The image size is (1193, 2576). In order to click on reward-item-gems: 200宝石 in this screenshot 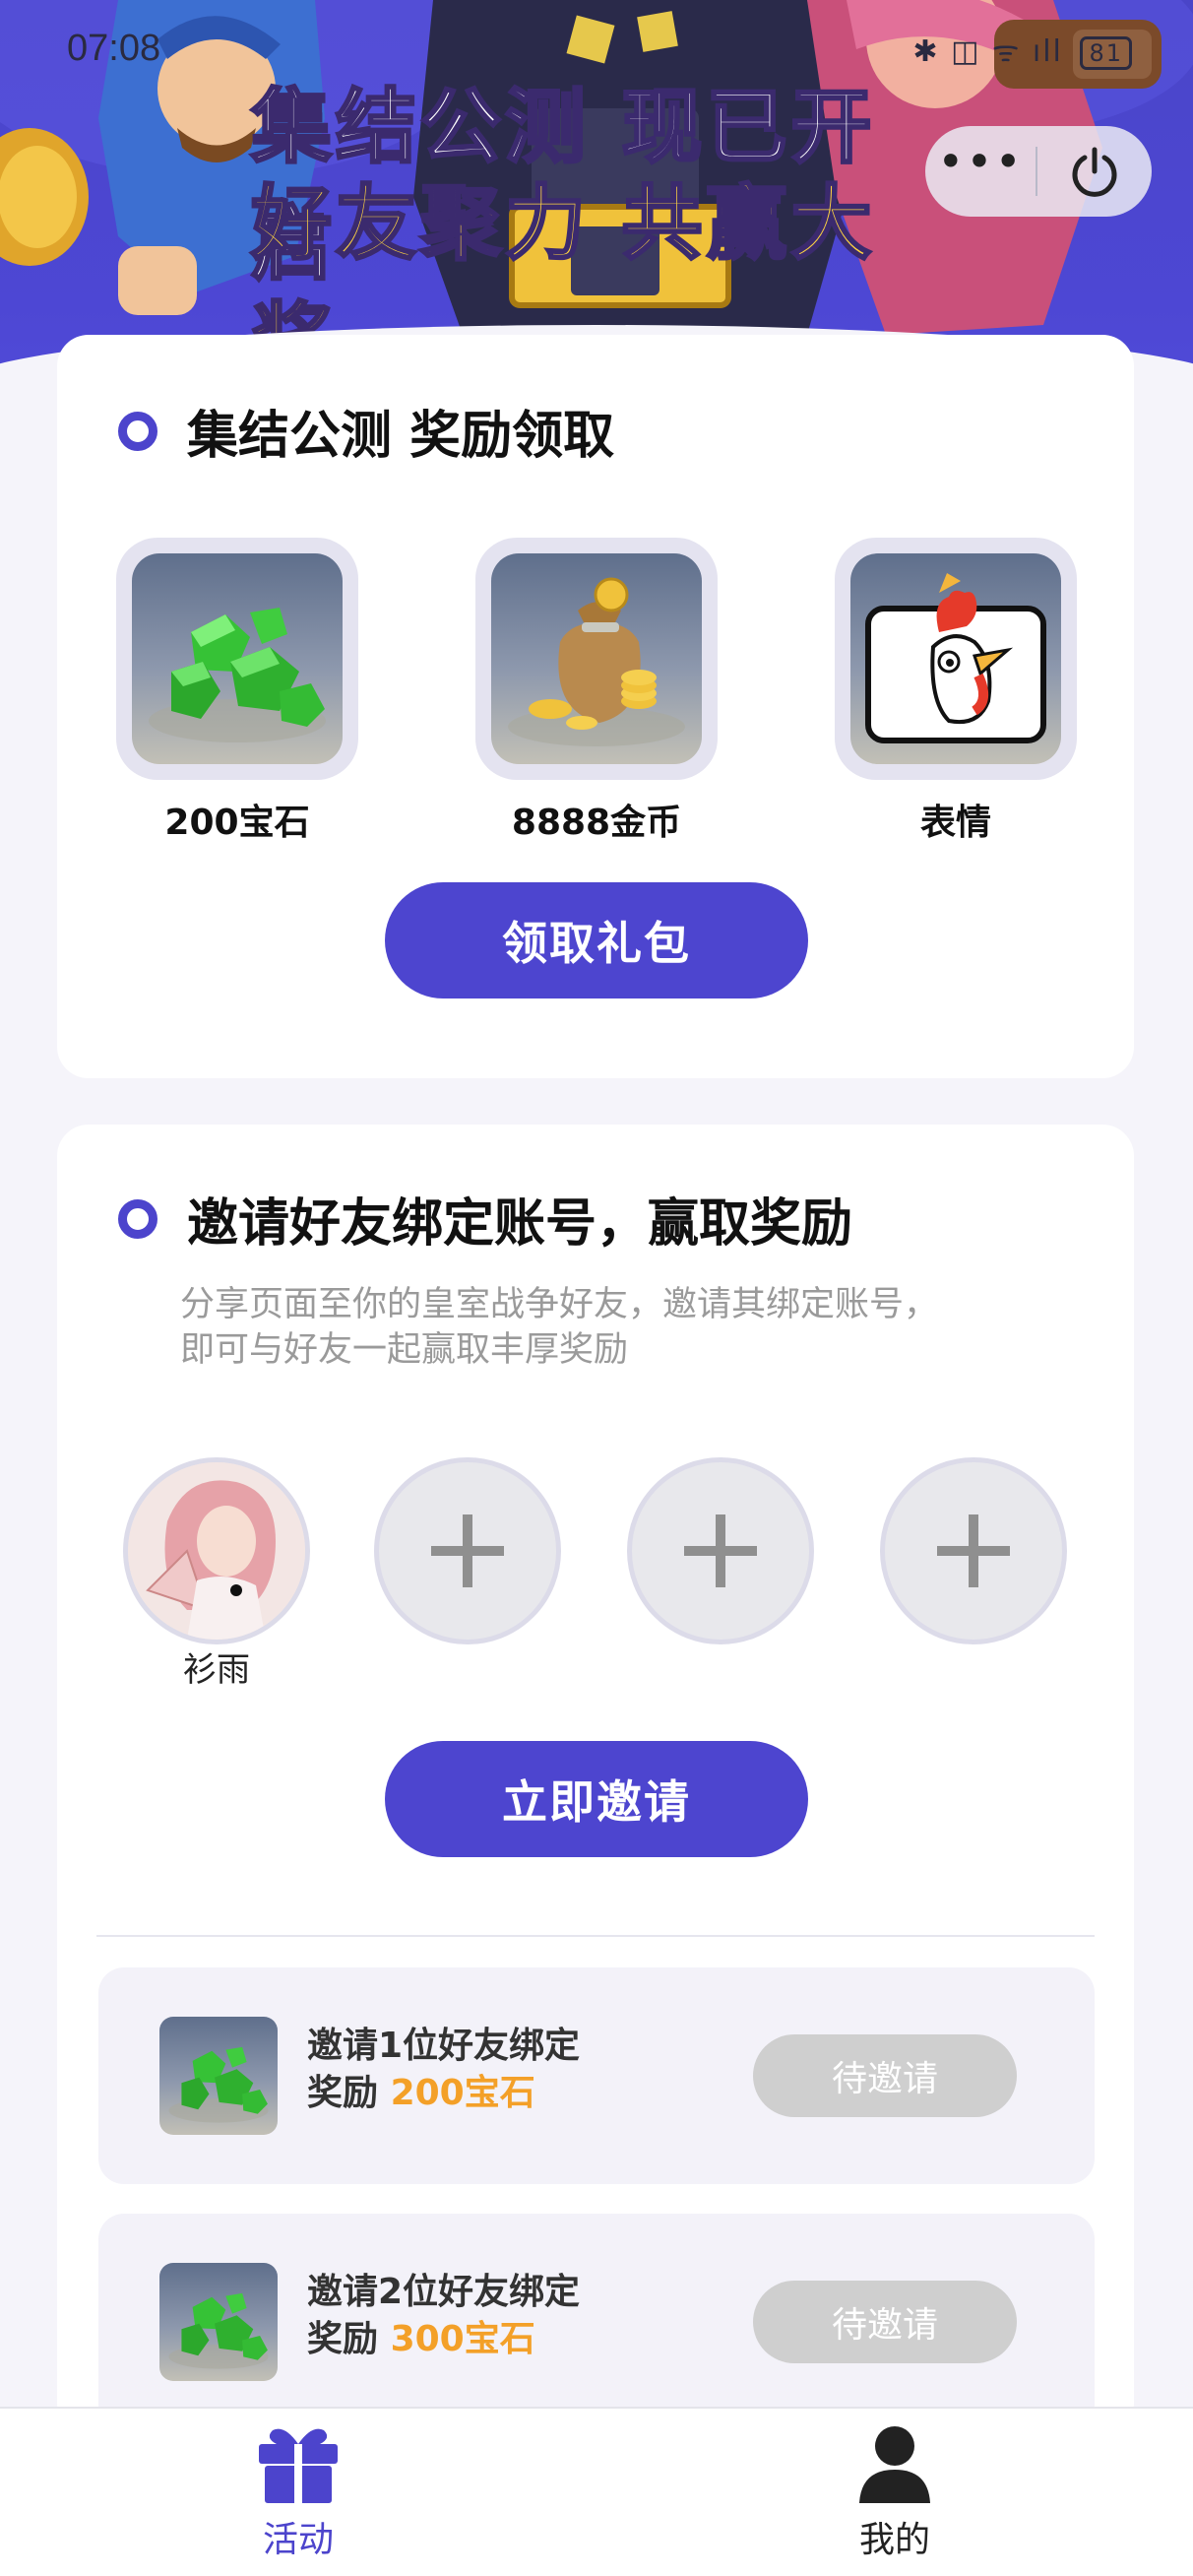, I will do `click(237, 691)`.